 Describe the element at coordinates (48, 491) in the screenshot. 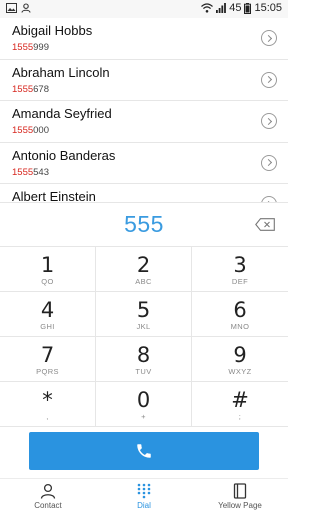

I see `person-icon` at that location.